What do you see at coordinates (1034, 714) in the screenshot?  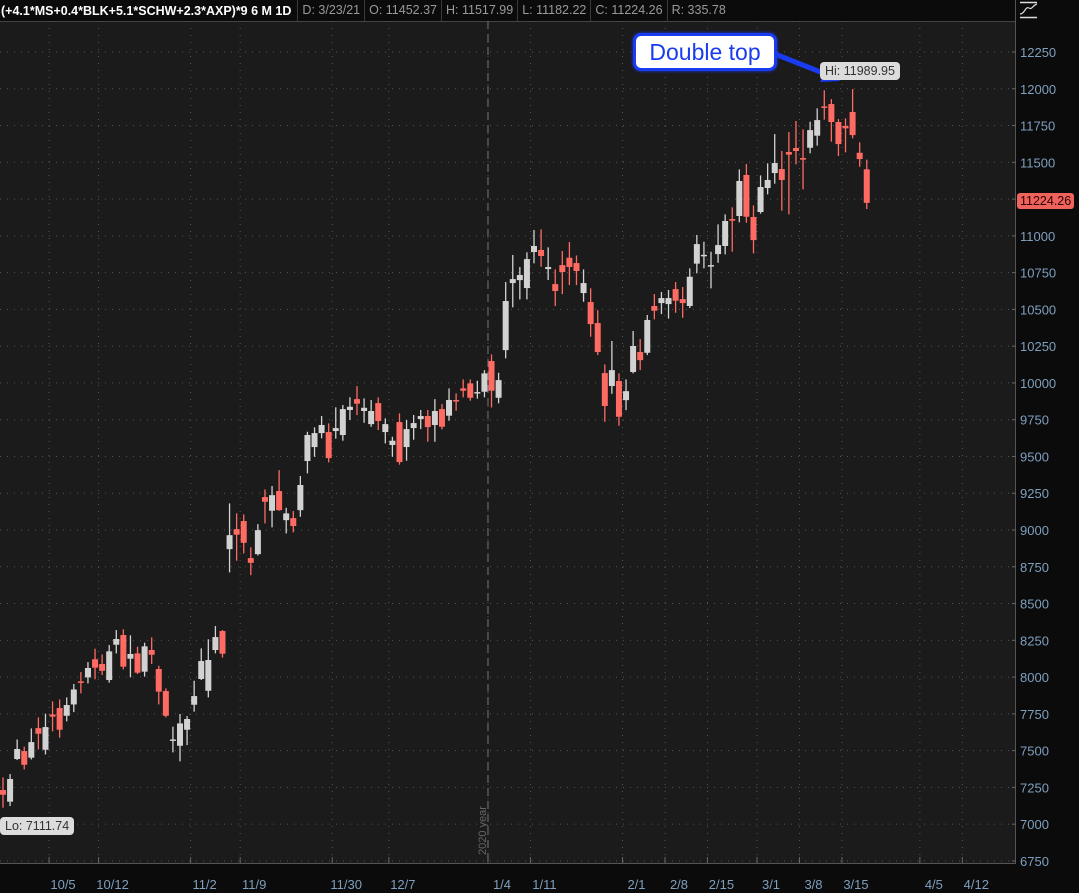 I see `y-tick-label: 7750` at bounding box center [1034, 714].